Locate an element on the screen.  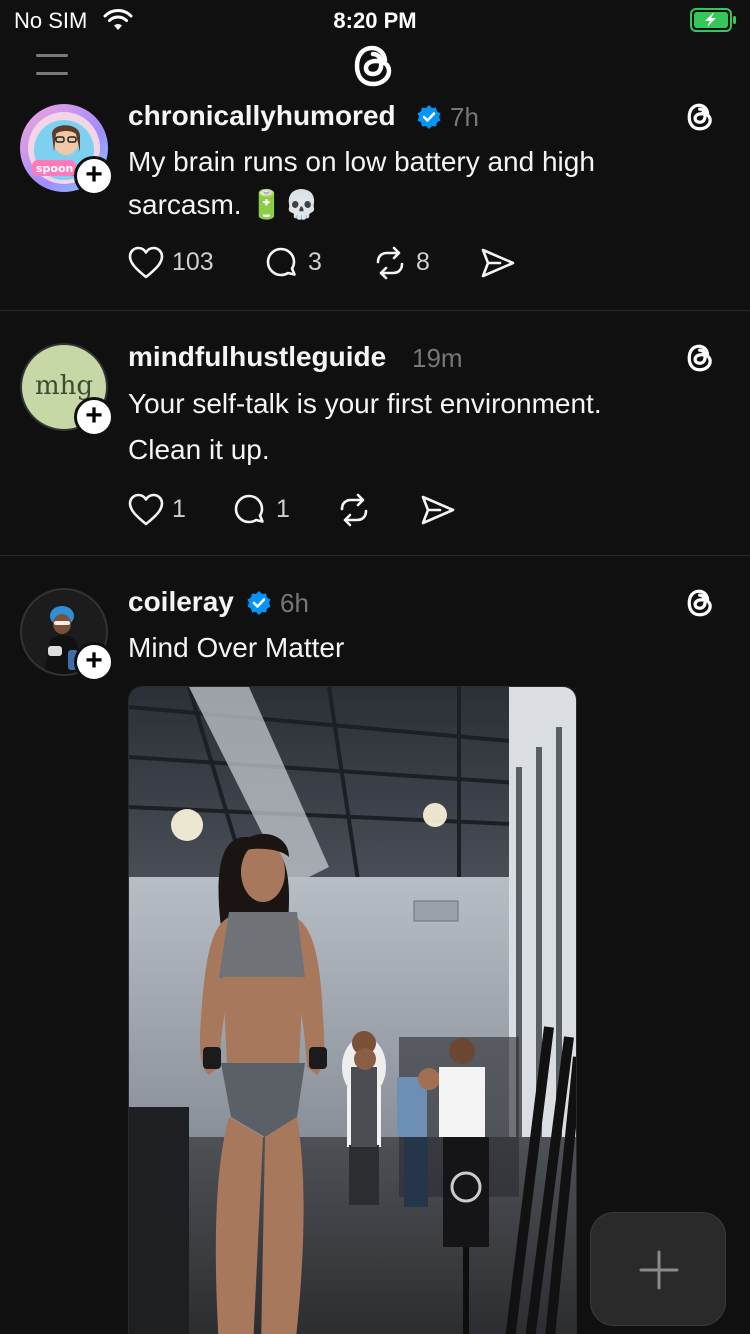
repost-button is located at coordinates (356, 511).